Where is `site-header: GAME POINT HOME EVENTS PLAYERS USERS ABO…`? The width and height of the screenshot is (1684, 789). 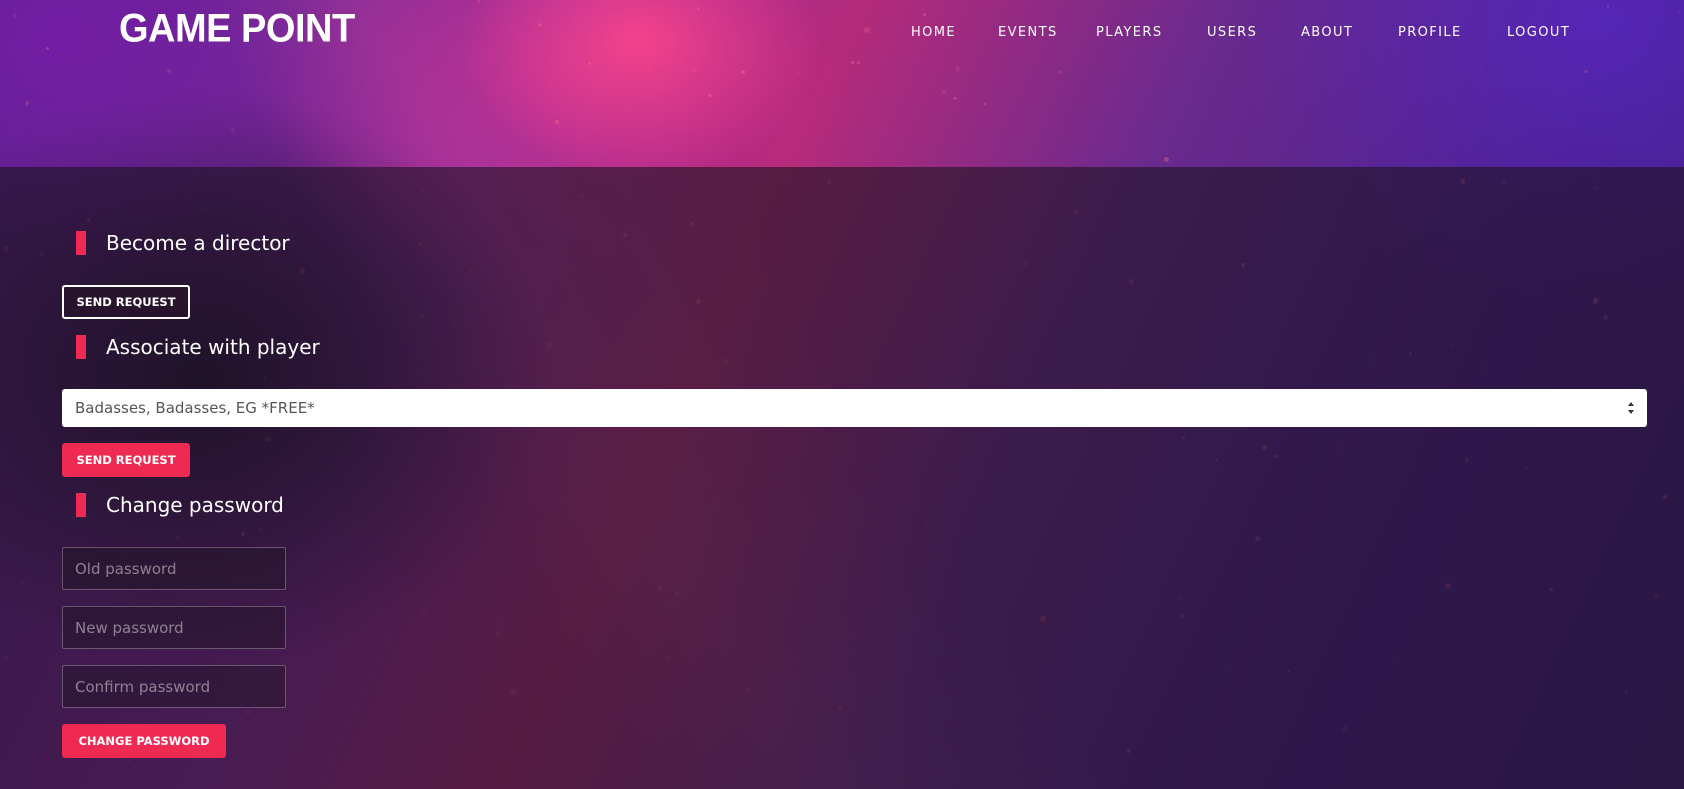
site-header: GAME POINT HOME EVENTS PLAYERS USERS ABO… is located at coordinates (842, 35).